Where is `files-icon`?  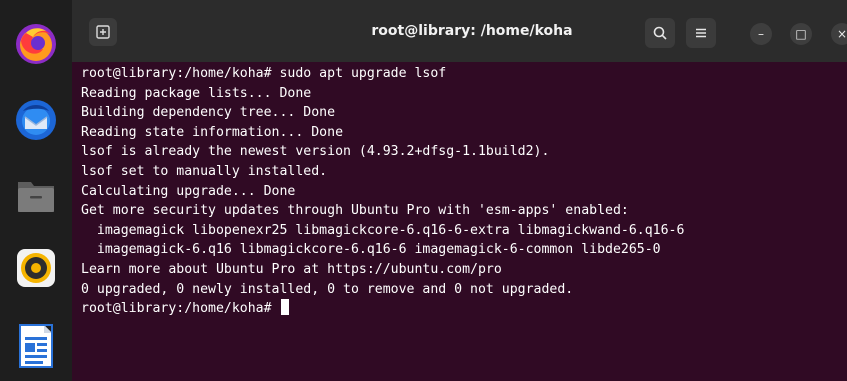
files-icon is located at coordinates (36, 196).